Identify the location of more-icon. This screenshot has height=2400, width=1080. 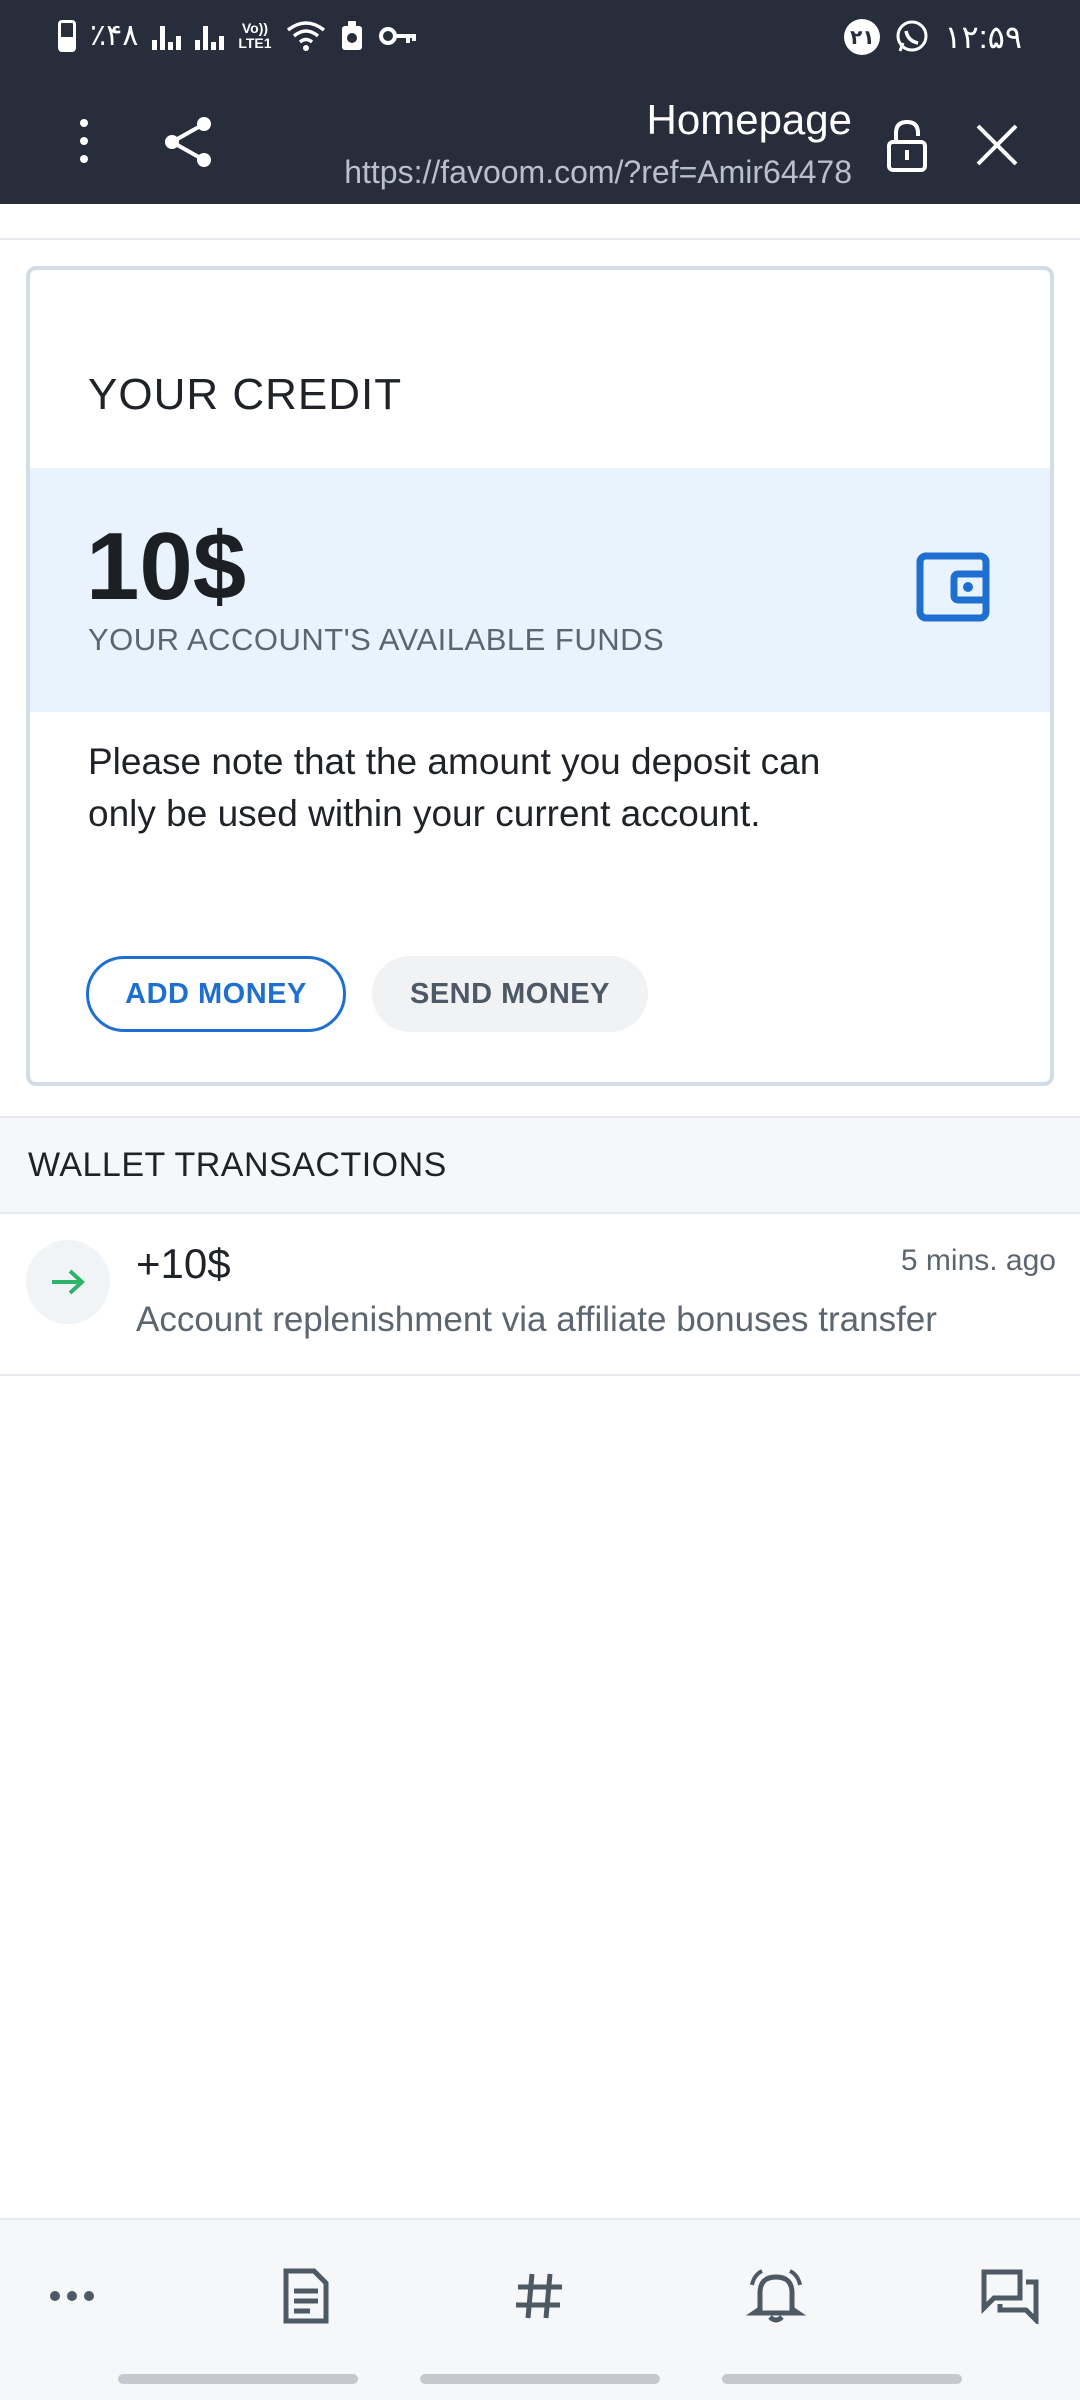
(72, 2296).